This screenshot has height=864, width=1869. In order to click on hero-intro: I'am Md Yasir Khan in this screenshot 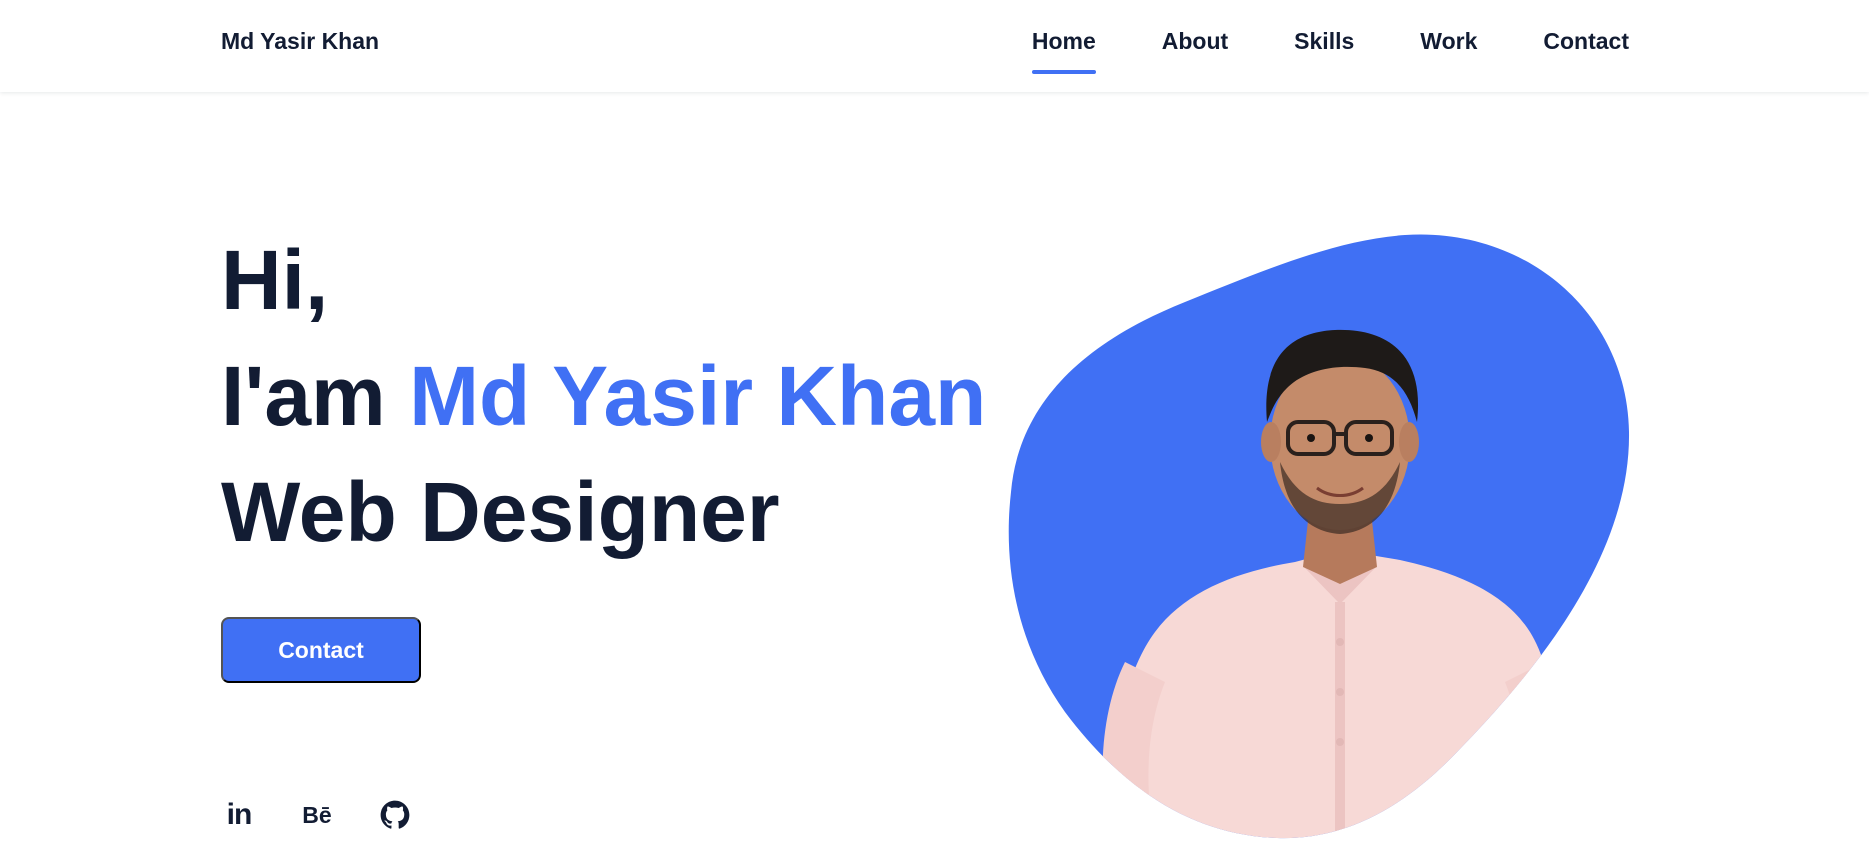, I will do `click(603, 396)`.